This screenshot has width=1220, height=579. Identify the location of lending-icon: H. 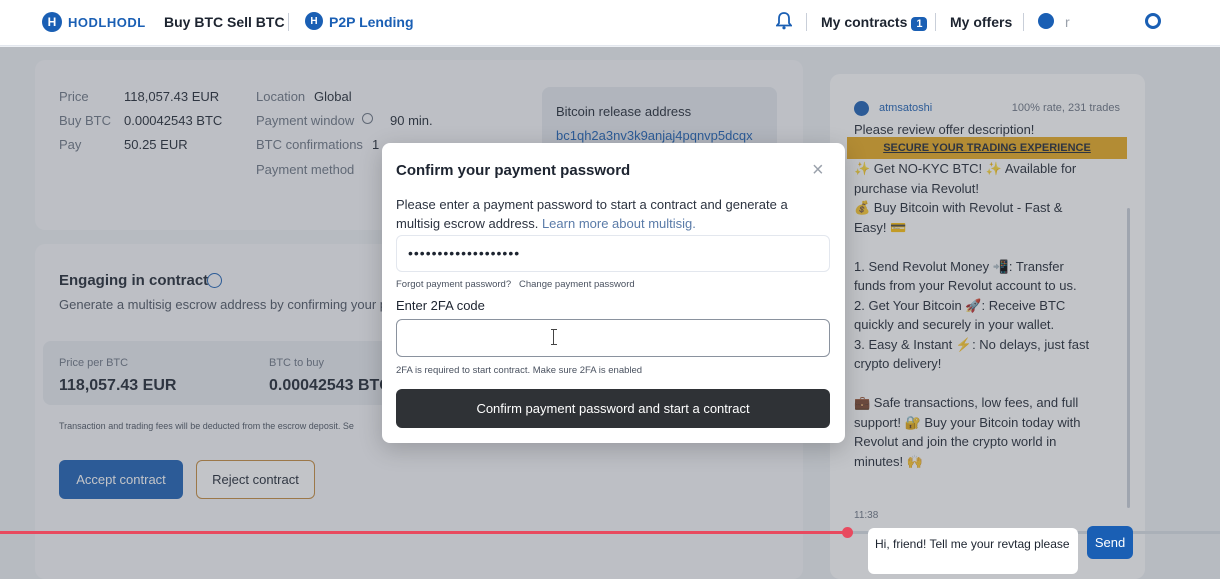
(314, 21).